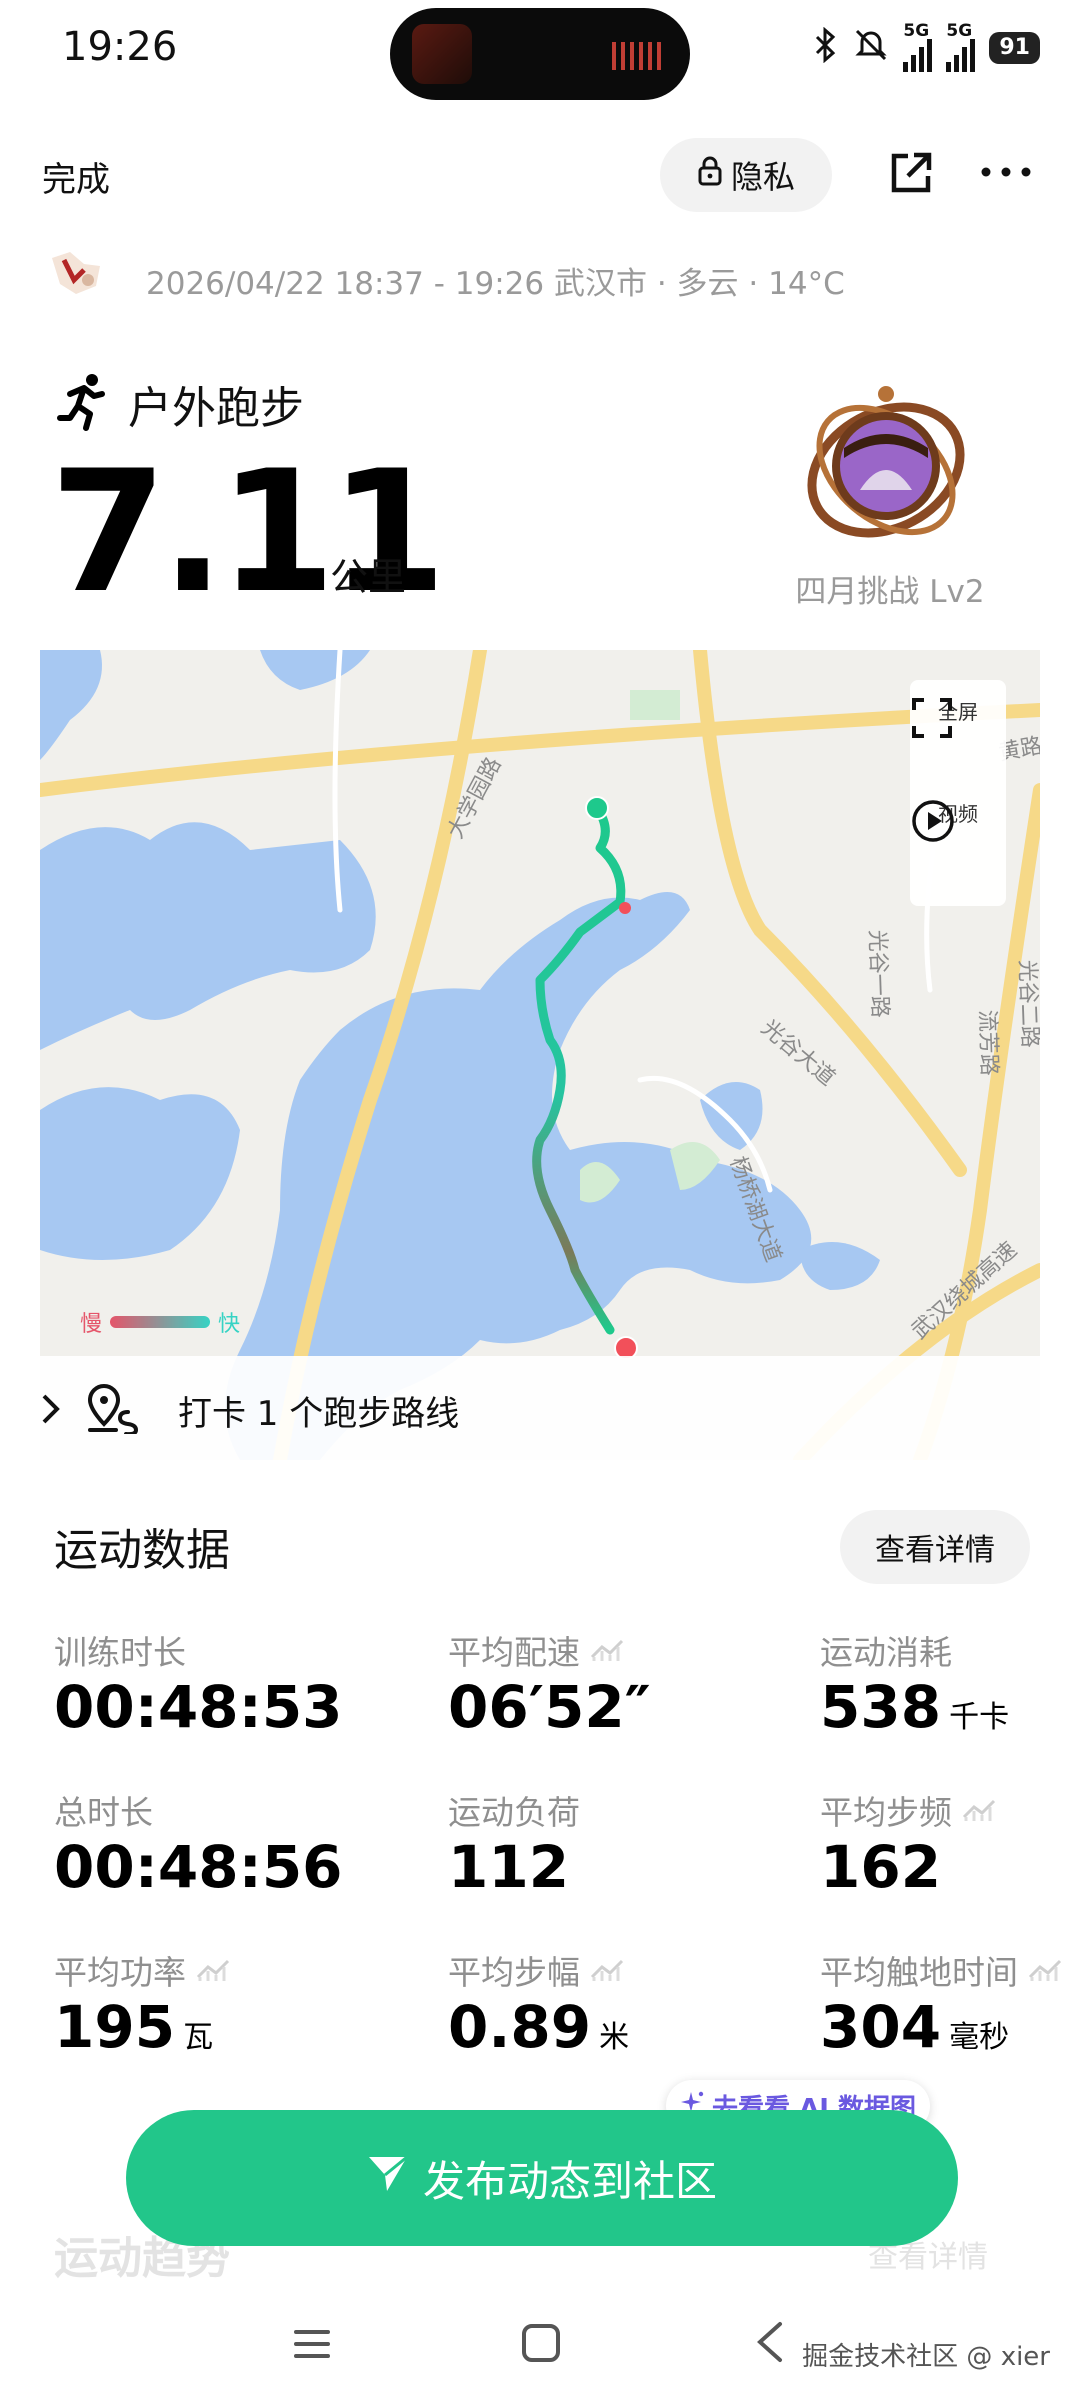 This screenshot has height=2400, width=1080. I want to click on privacy-button: 隐私, so click(746, 175).